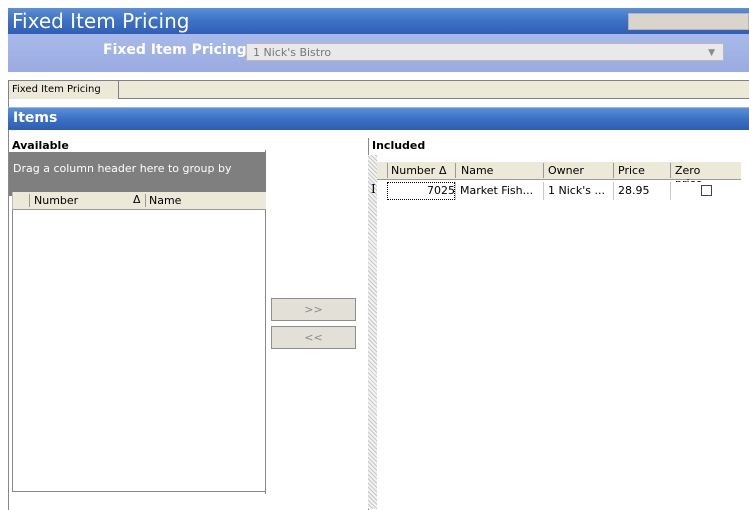 Image resolution: width=749 pixels, height=510 pixels. Describe the element at coordinates (313, 309) in the screenshot. I see `add-item-button: >>` at that location.